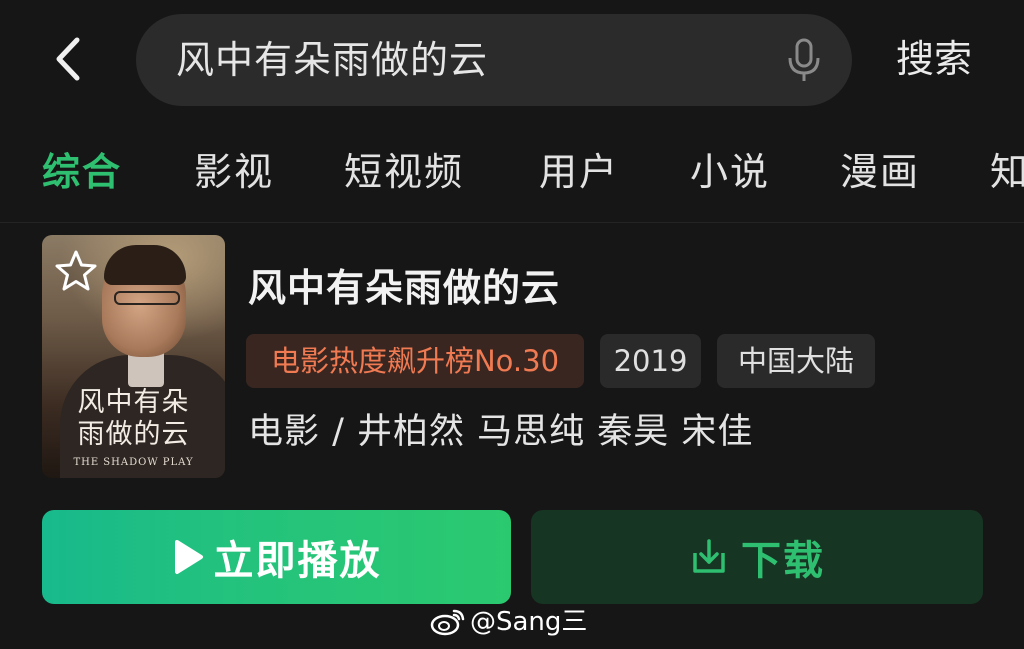 The width and height of the screenshot is (1024, 649). Describe the element at coordinates (133, 402) in the screenshot. I see `poster-title-line1: 风中有朵` at that location.